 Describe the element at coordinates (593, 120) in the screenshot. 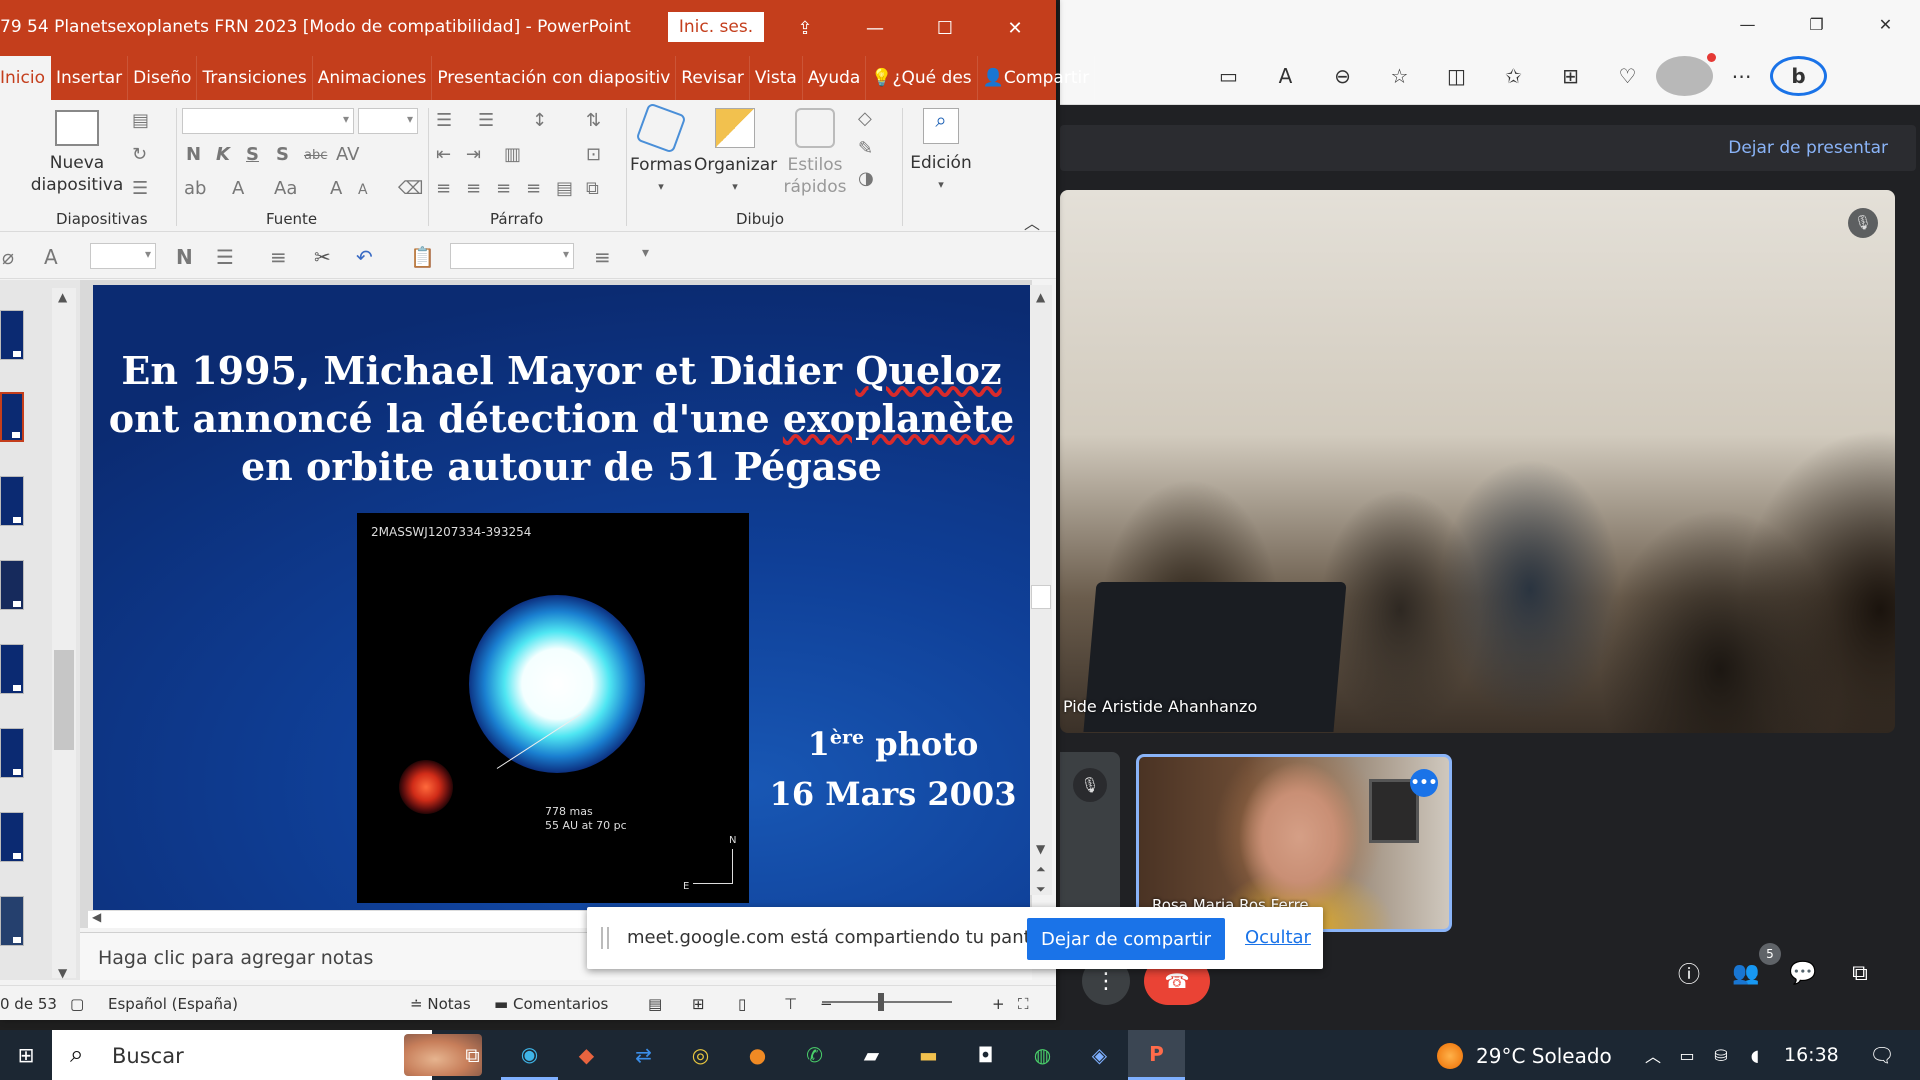

I see `text-direction-icon: ⇅` at that location.